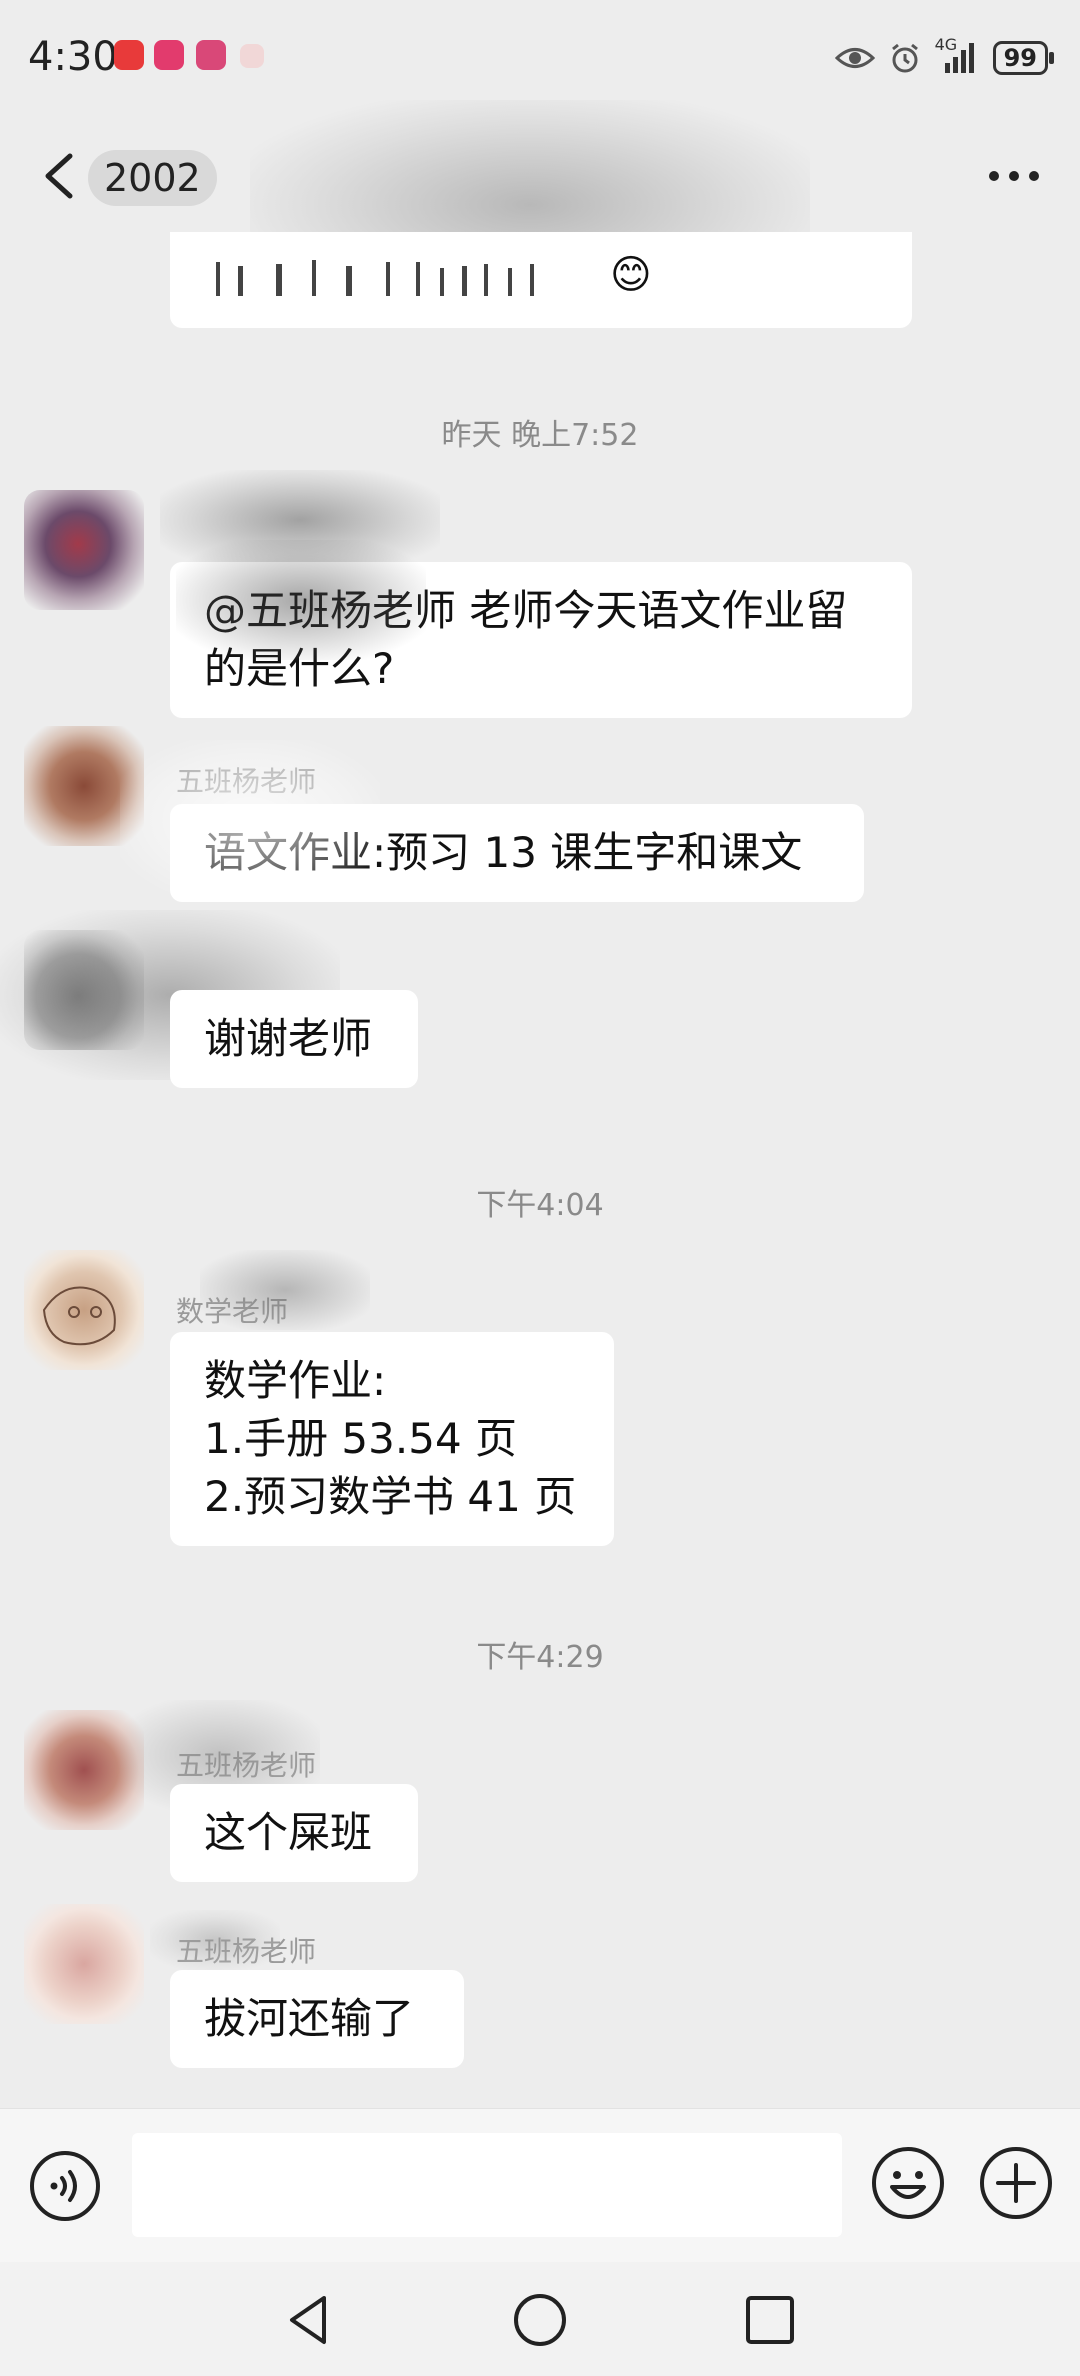 The height and width of the screenshot is (2376, 1080). I want to click on chat-title: 2002, so click(152, 178).